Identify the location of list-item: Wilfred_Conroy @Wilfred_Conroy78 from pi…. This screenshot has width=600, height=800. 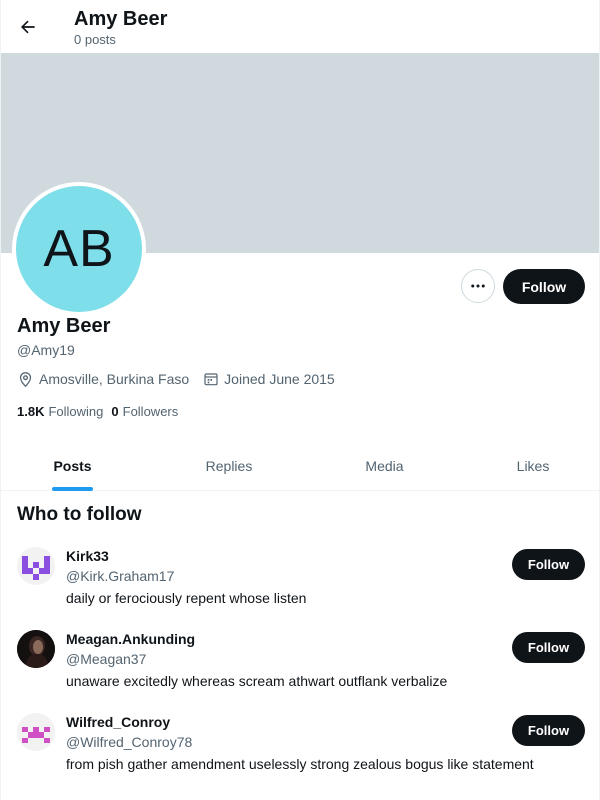
(300, 754).